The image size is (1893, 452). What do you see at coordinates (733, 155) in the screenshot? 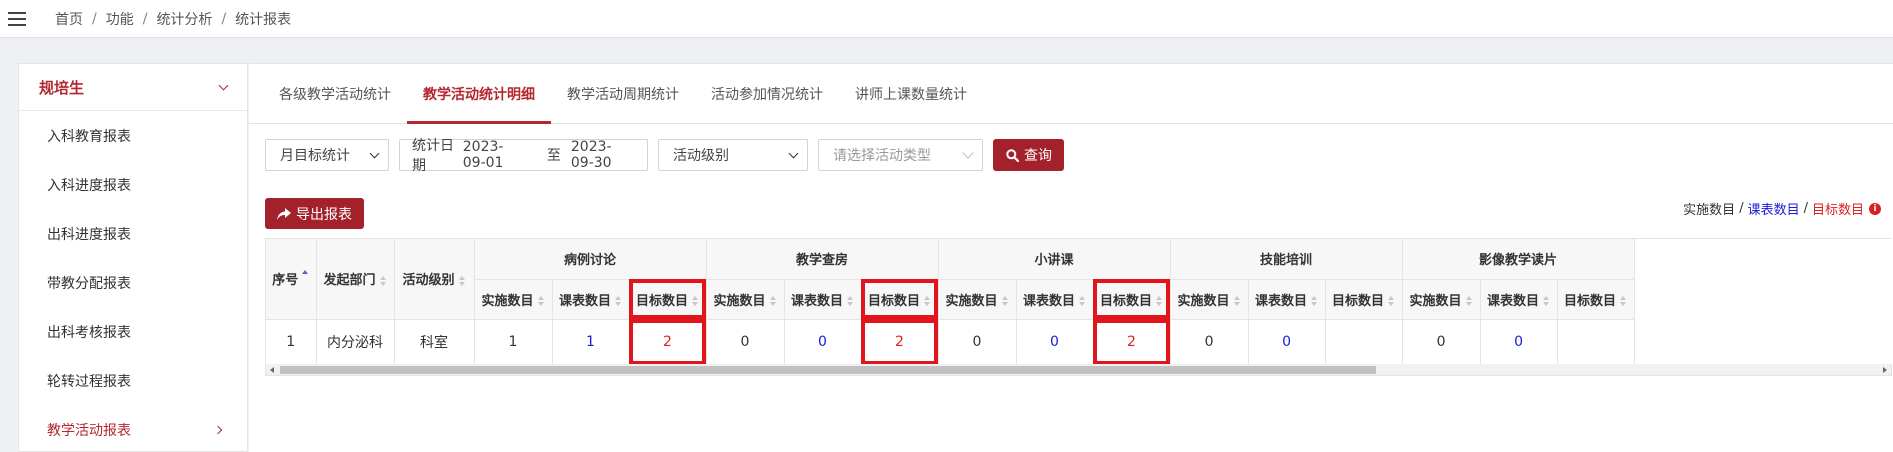
I see `activity-level-select: 活动级别` at bounding box center [733, 155].